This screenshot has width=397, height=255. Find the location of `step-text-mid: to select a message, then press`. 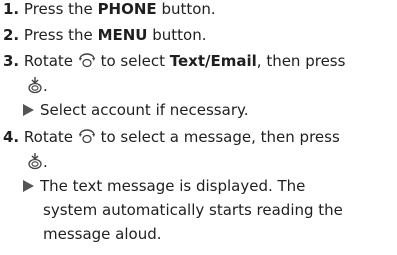

step-text-mid: to select a message, then press is located at coordinates (217, 137).